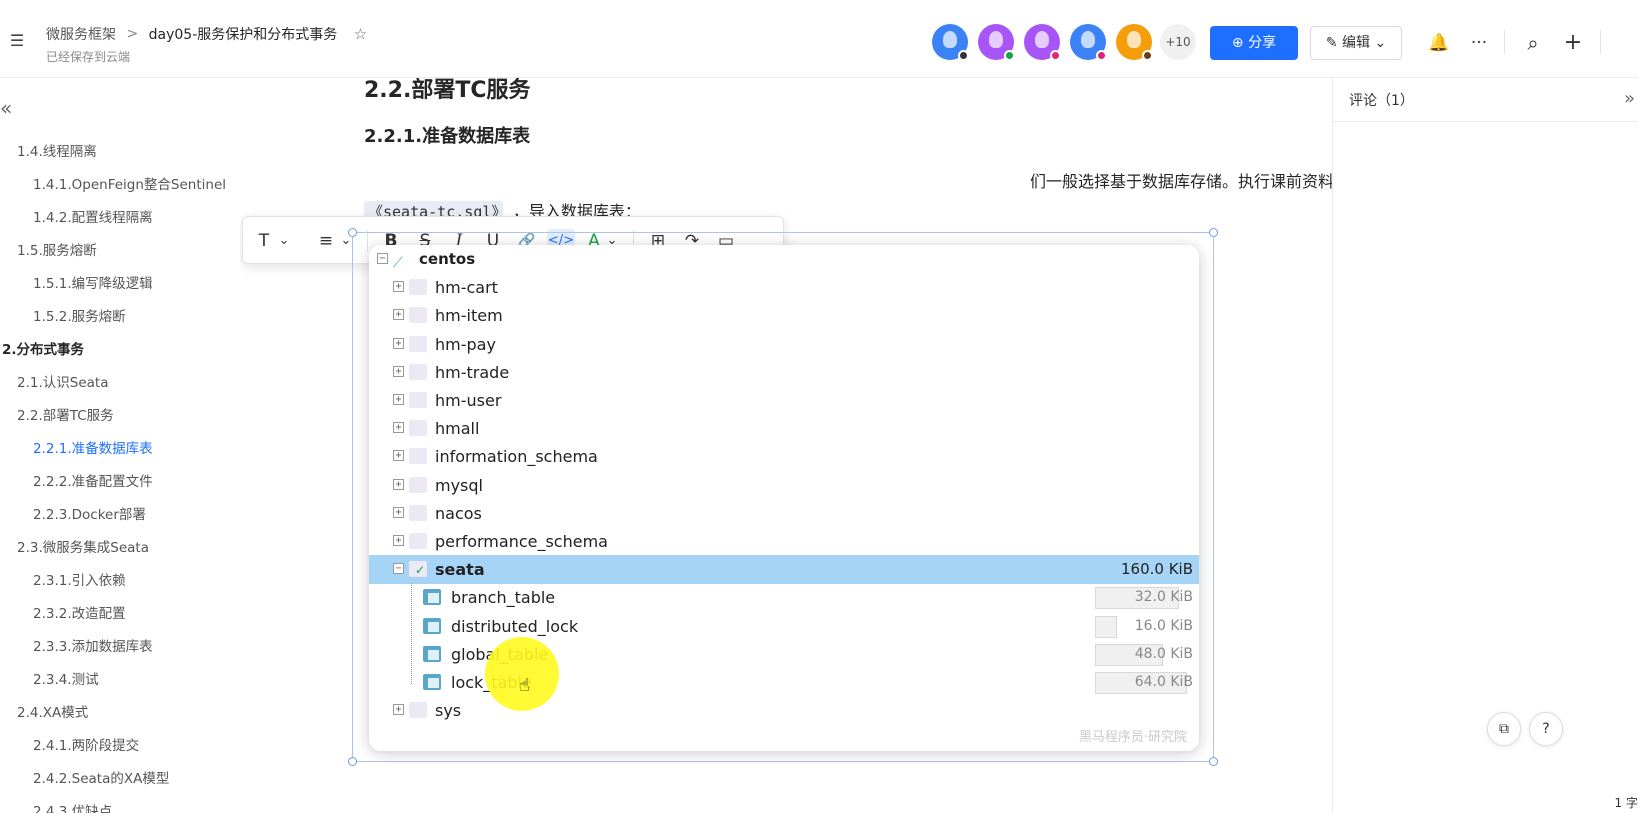 Image resolution: width=1638 pixels, height=813 pixels. Describe the element at coordinates (120, 482) in the screenshot. I see `toc-item: 2.2.2.准备配置文件` at that location.